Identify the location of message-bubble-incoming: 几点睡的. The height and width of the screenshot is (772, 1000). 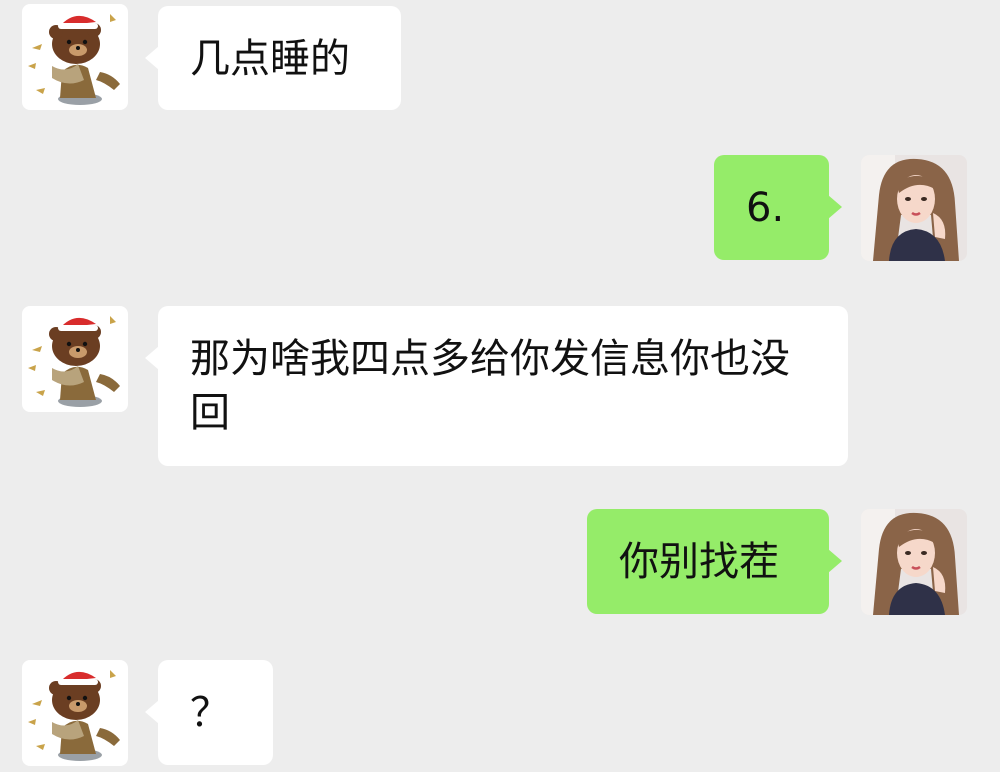
(273, 58).